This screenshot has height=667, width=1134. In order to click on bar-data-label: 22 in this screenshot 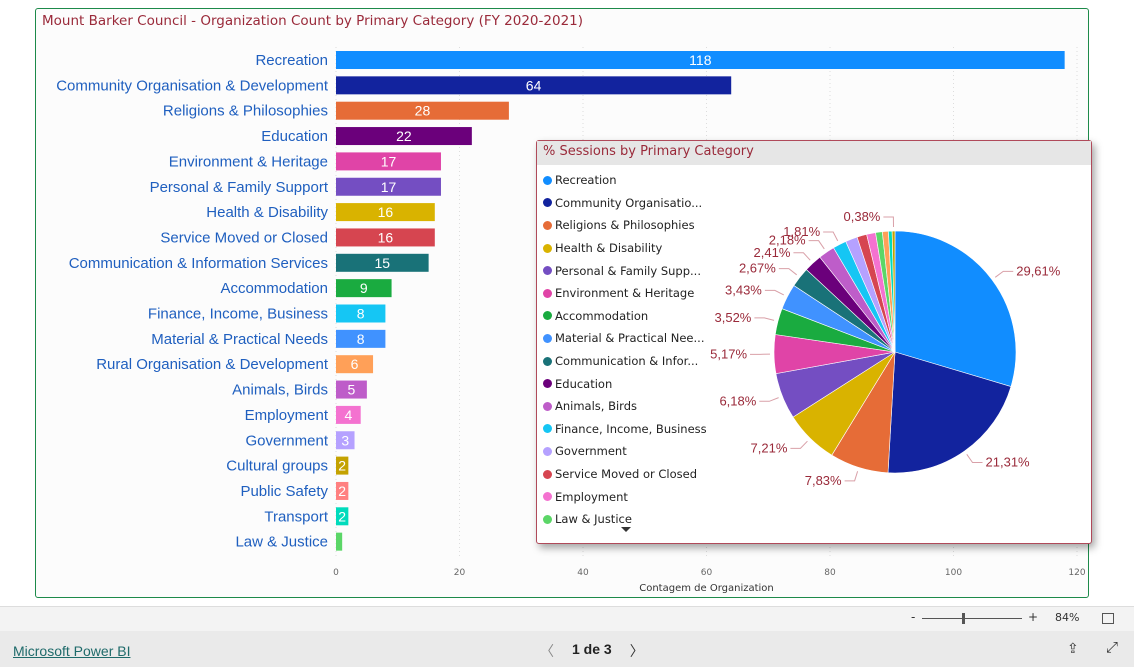, I will do `click(404, 136)`.